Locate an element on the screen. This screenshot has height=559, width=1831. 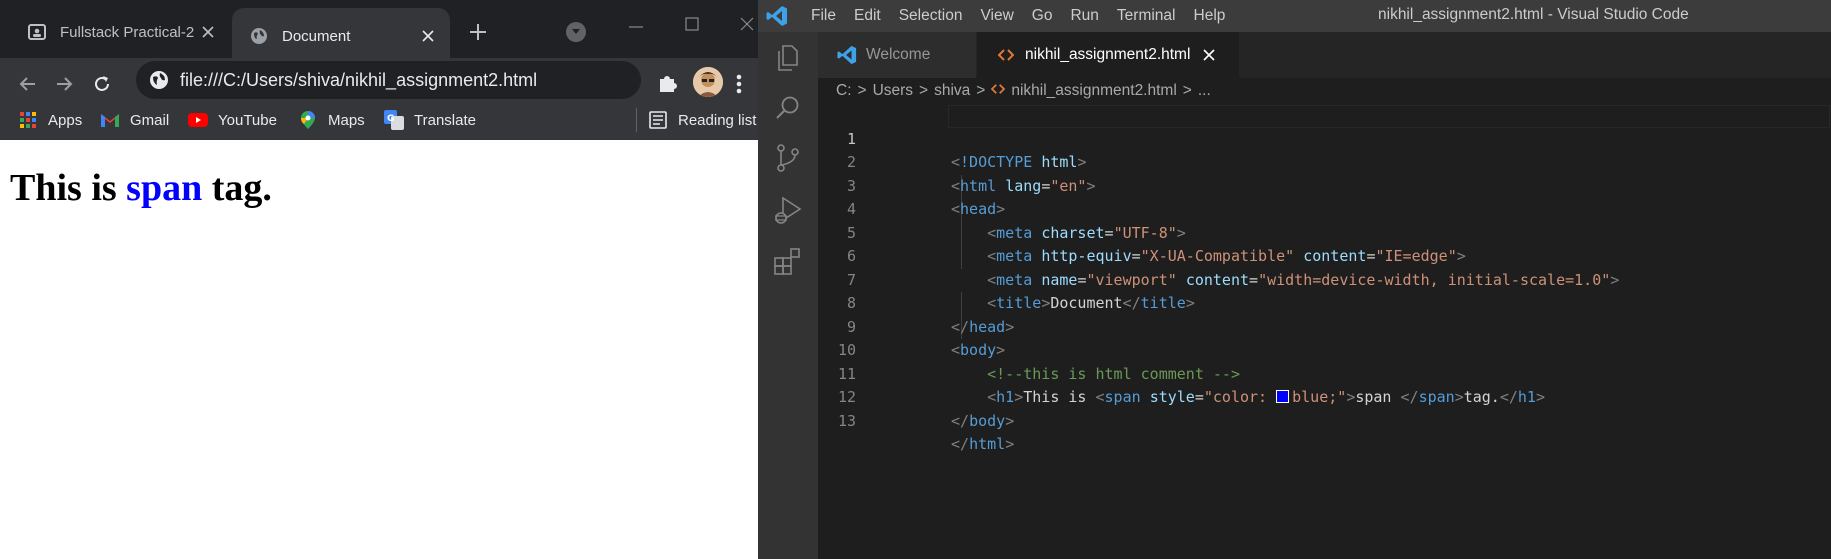
tab-document: Document is located at coordinates (341, 36).